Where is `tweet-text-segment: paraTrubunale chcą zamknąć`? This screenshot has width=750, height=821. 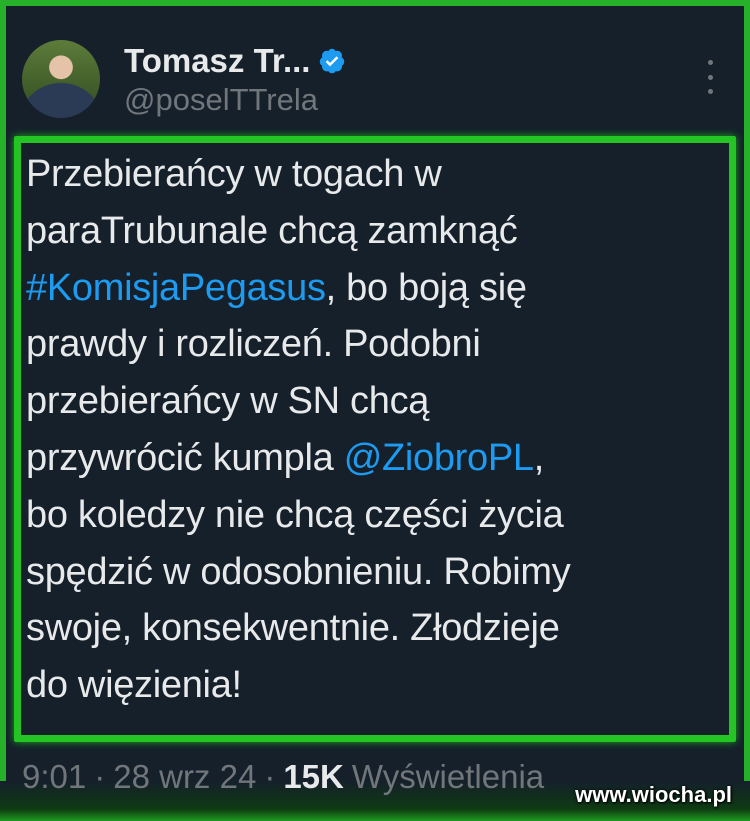 tweet-text-segment: paraTrubunale chcą zamknąć is located at coordinates (272, 230).